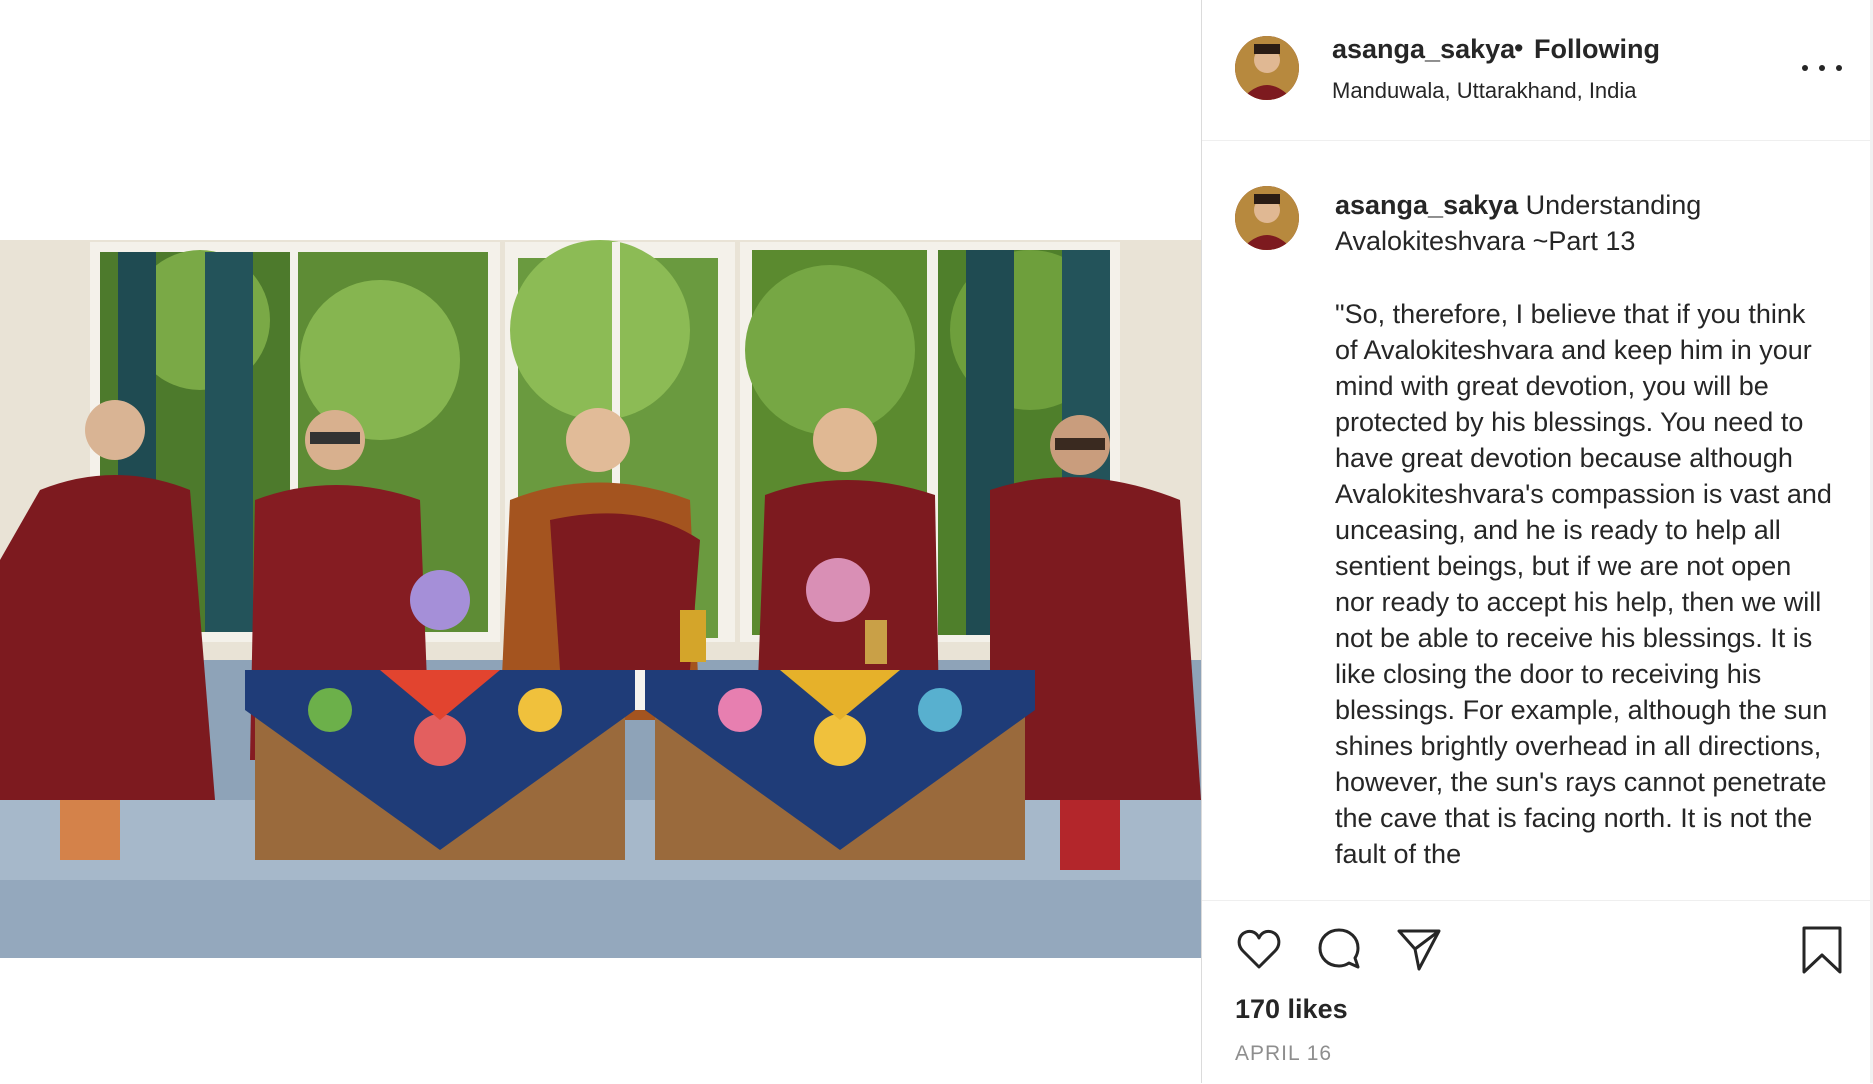 This screenshot has height=1084, width=1873. I want to click on location-link: Manduwala, Uttarakhand, India, so click(1484, 91).